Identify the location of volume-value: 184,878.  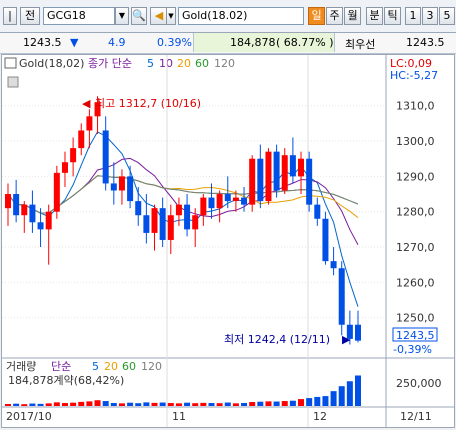
(253, 42).